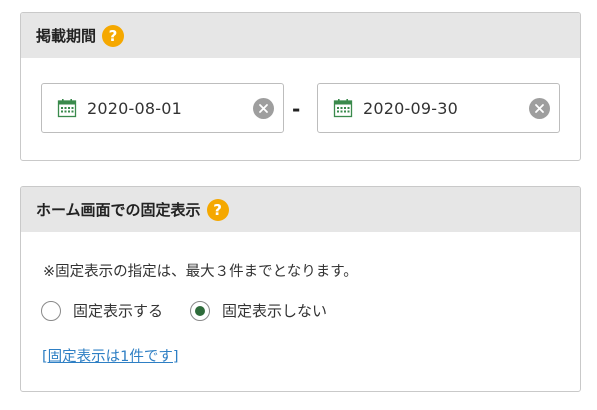 The image size is (597, 410). What do you see at coordinates (110, 355) in the screenshot?
I see `pinned-count-link: [固定表示は1件です]` at bounding box center [110, 355].